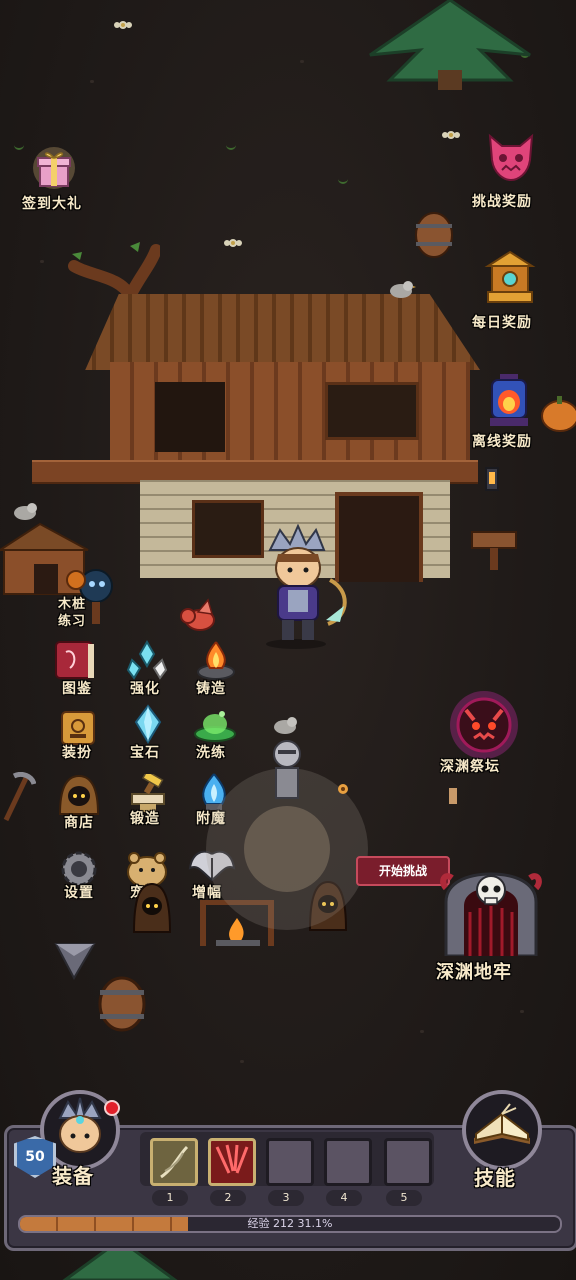 The image size is (576, 1280). What do you see at coordinates (211, 688) in the screenshot?
I see `casting-label: 铸造` at bounding box center [211, 688].